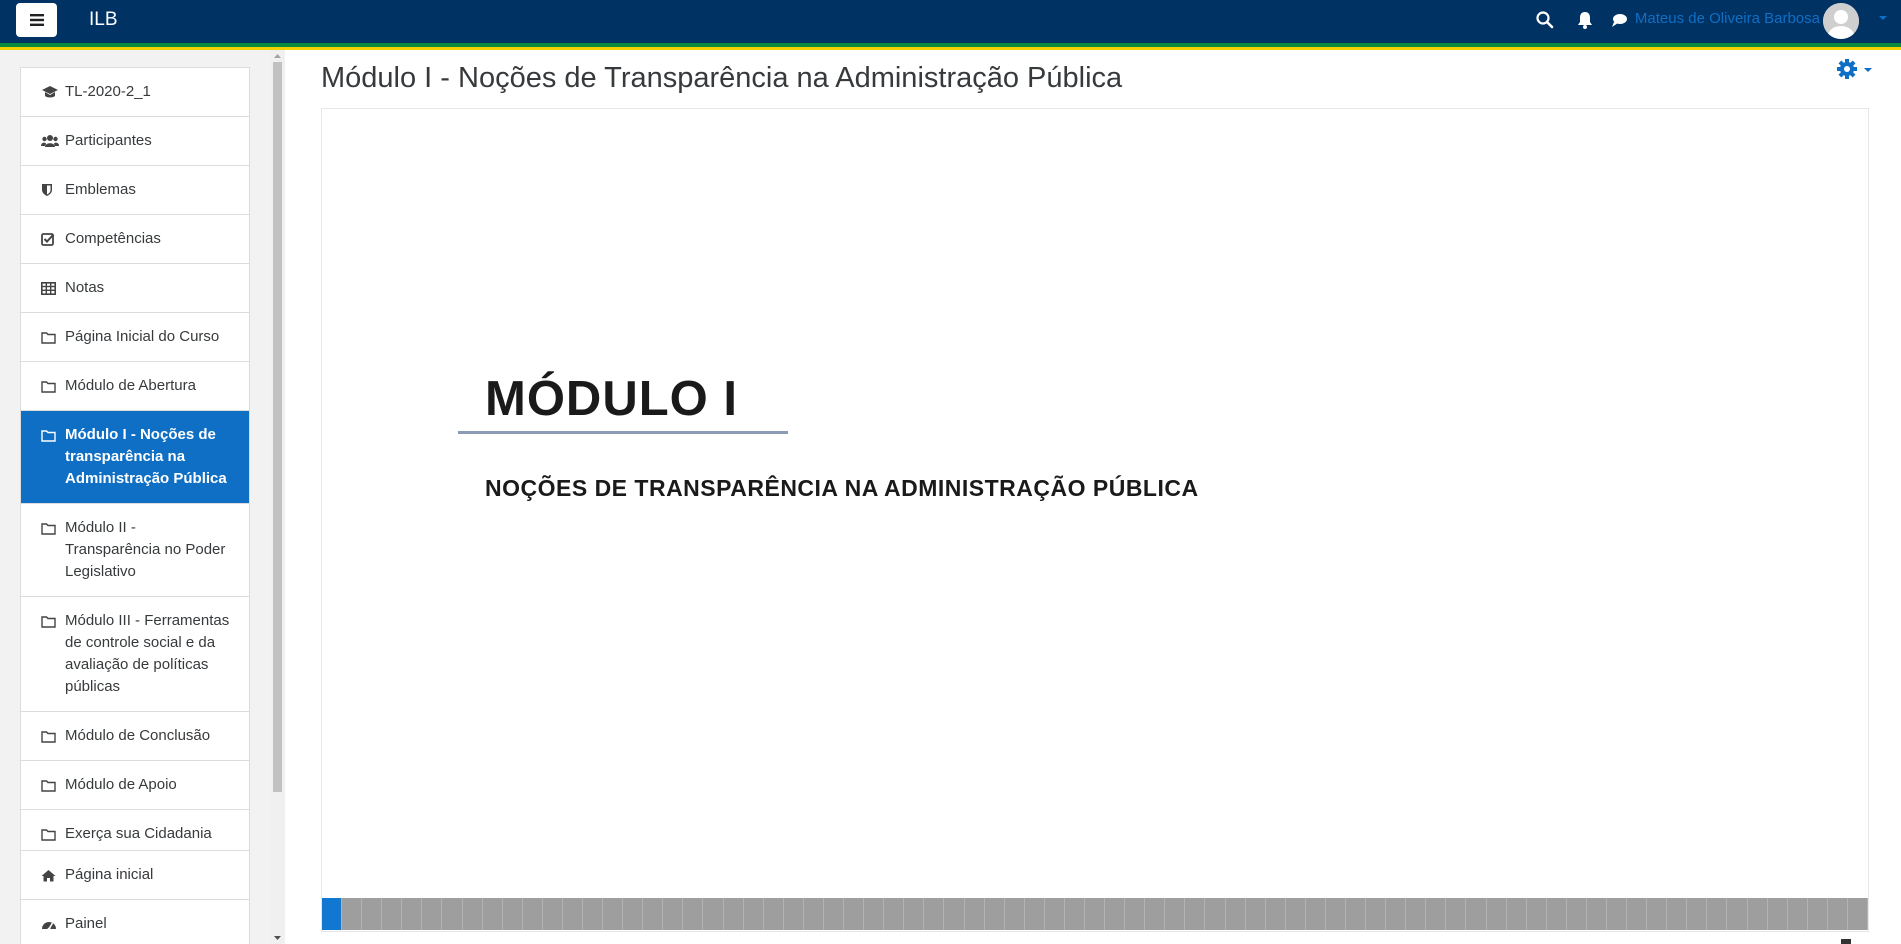  What do you see at coordinates (277, 938) in the screenshot?
I see `scroll-down-arrow-icon` at bounding box center [277, 938].